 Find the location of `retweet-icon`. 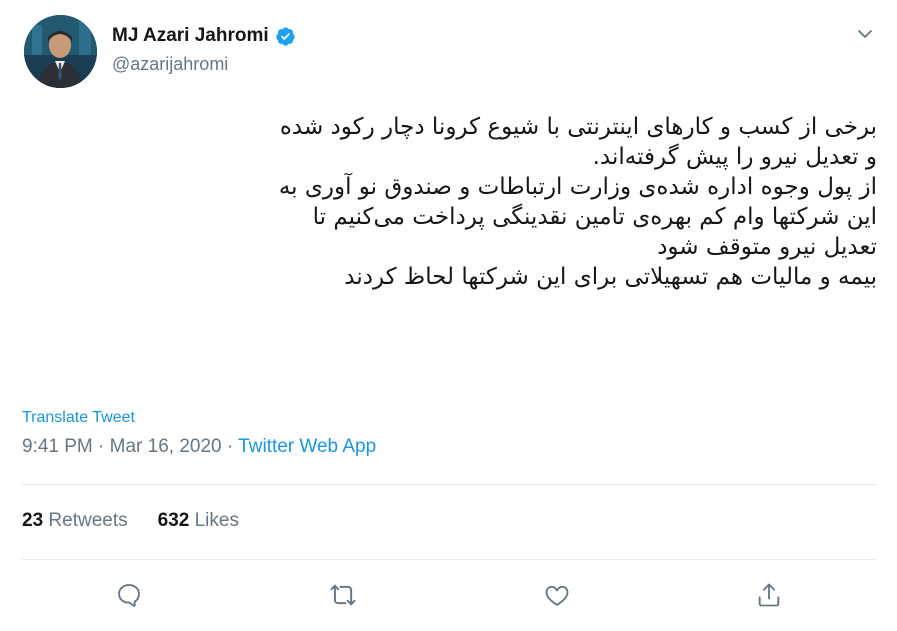

retweet-icon is located at coordinates (343, 597).